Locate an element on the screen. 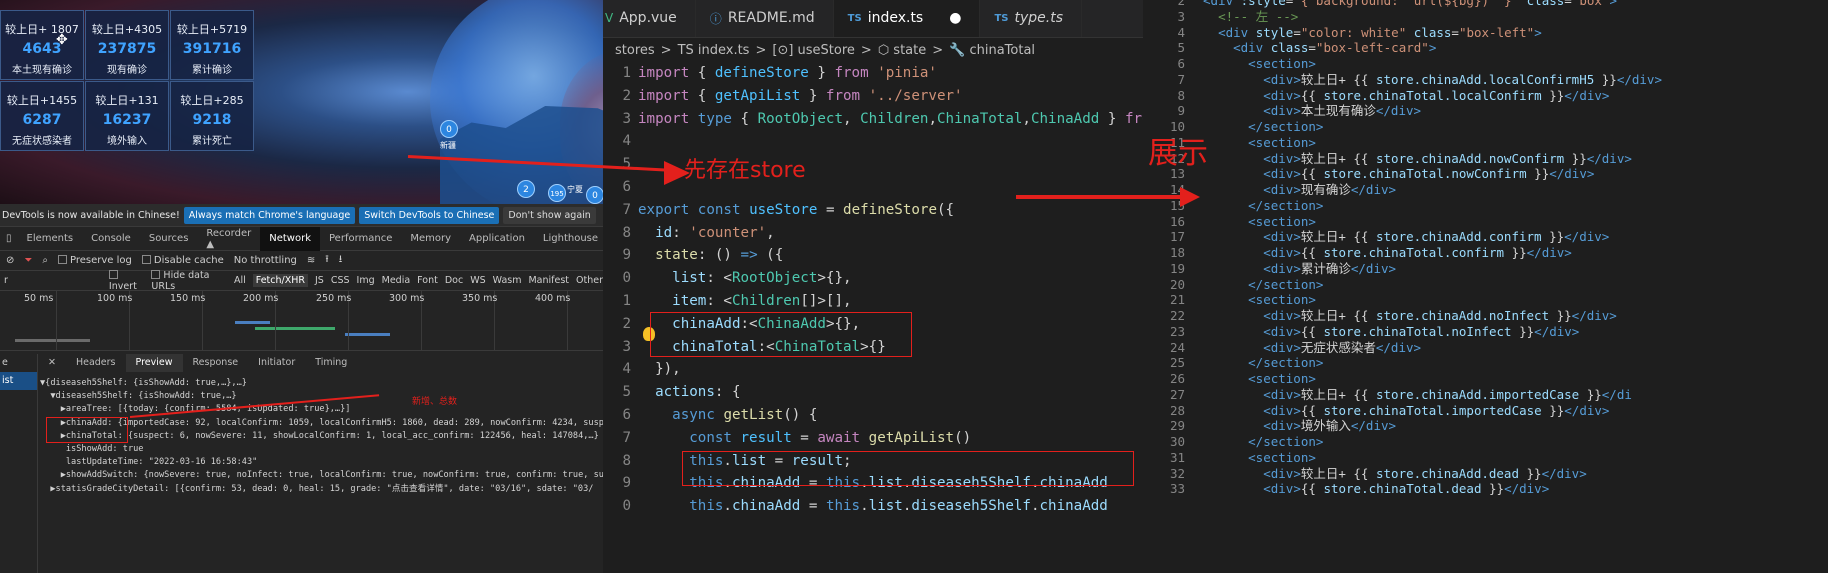  filter-type-button: Media is located at coordinates (396, 280).